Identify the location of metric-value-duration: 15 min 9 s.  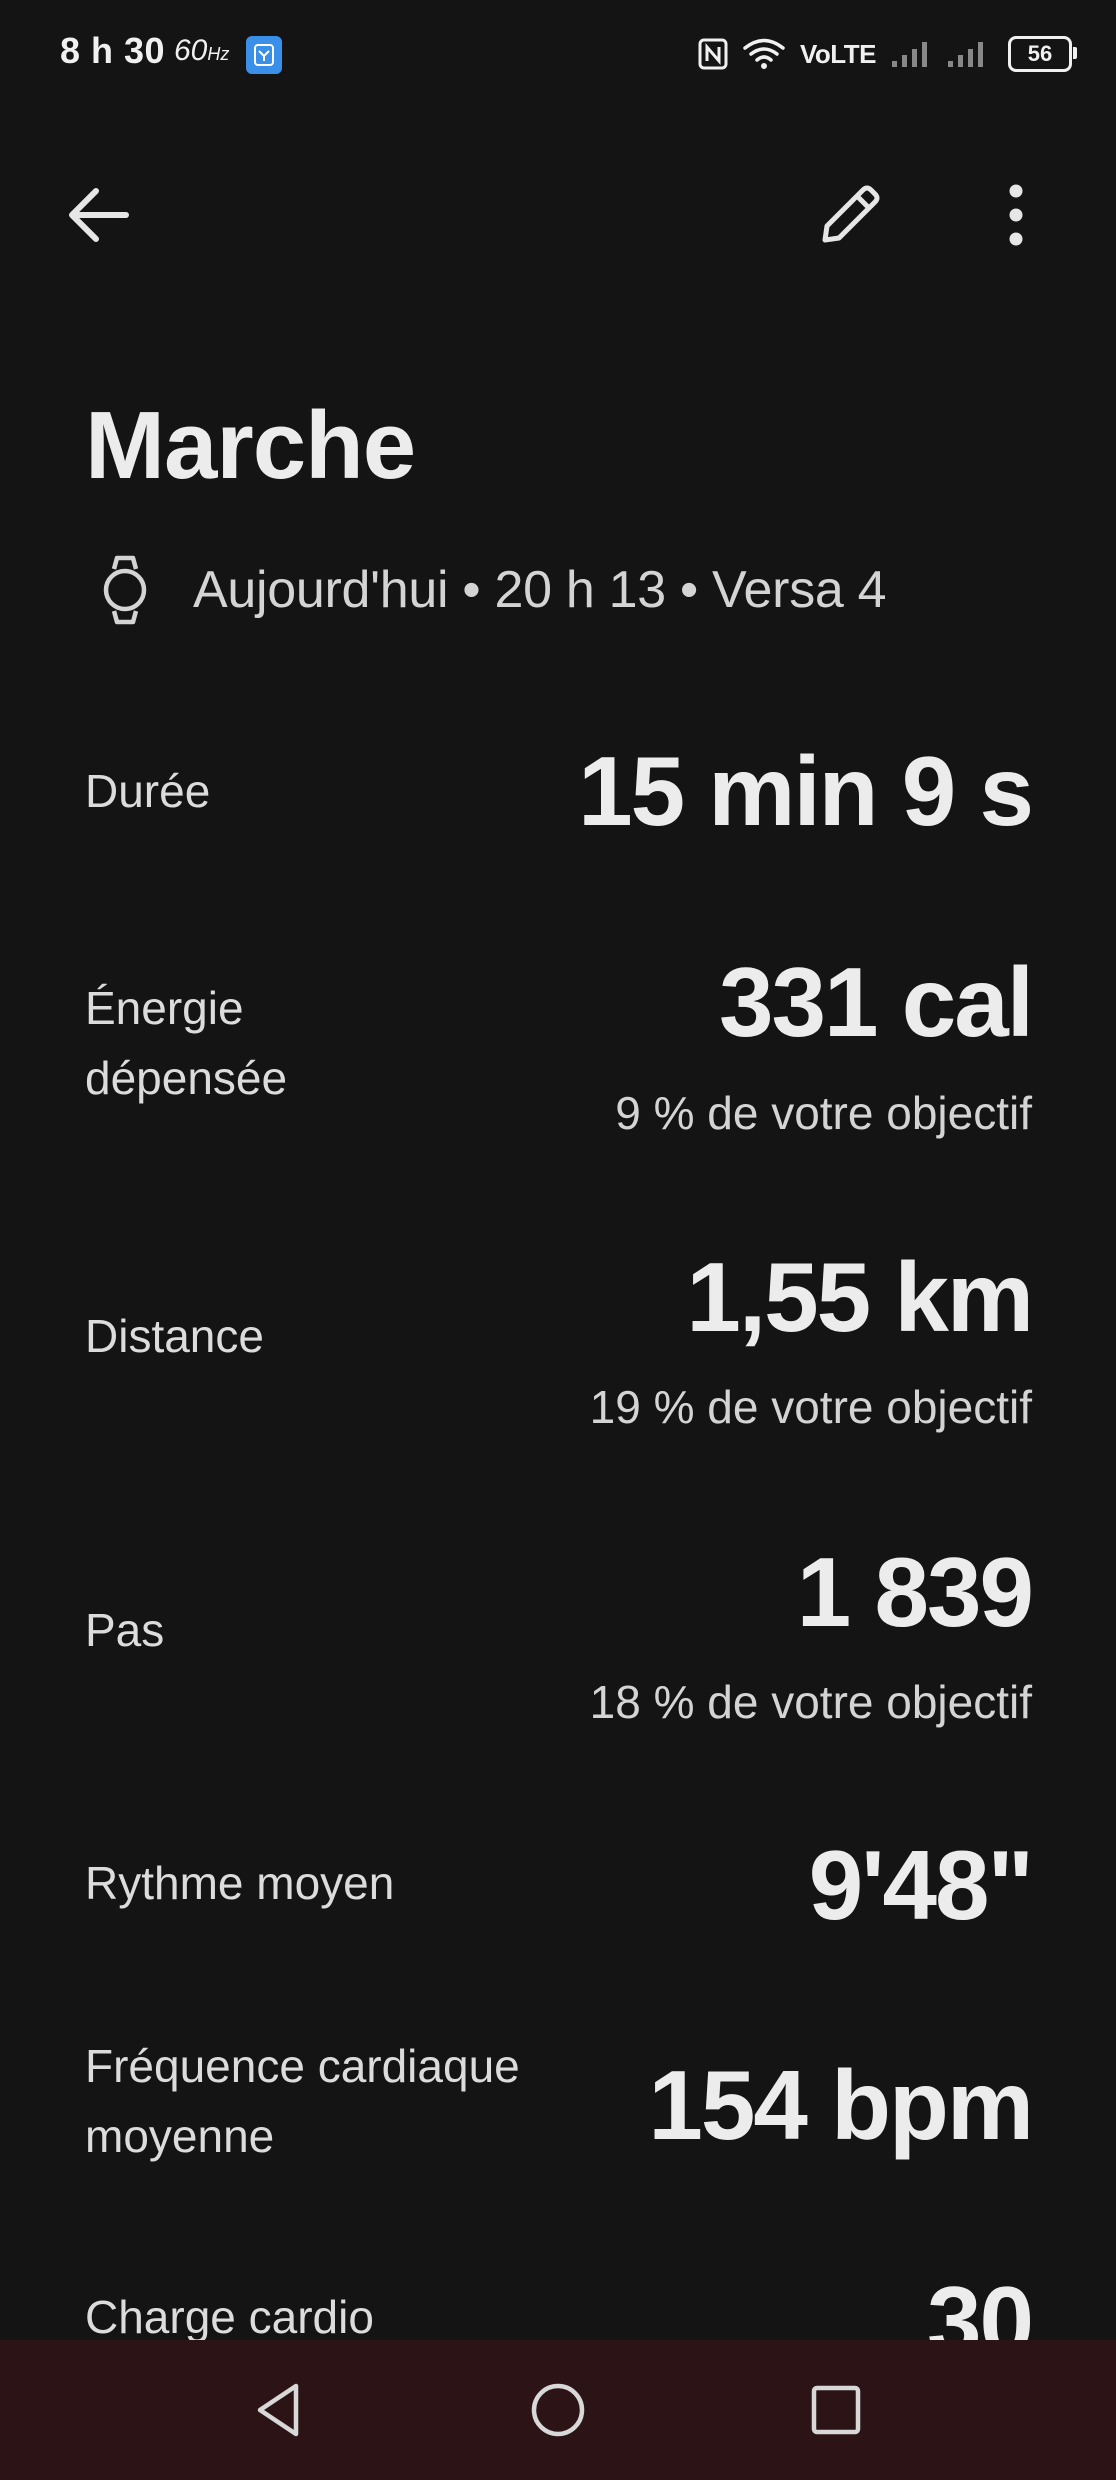
(806, 791).